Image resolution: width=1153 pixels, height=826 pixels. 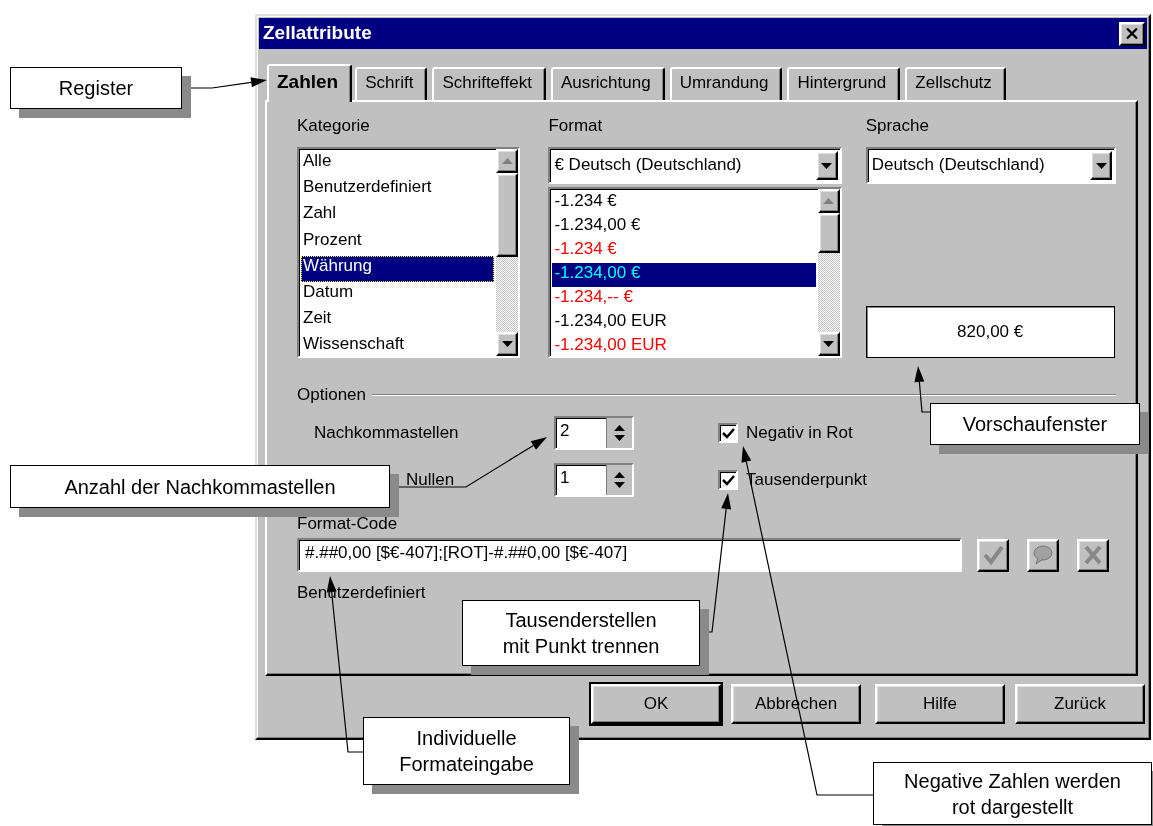 I want to click on format-dropdown: € Deutsch (Deutschland), so click(x=695, y=165).